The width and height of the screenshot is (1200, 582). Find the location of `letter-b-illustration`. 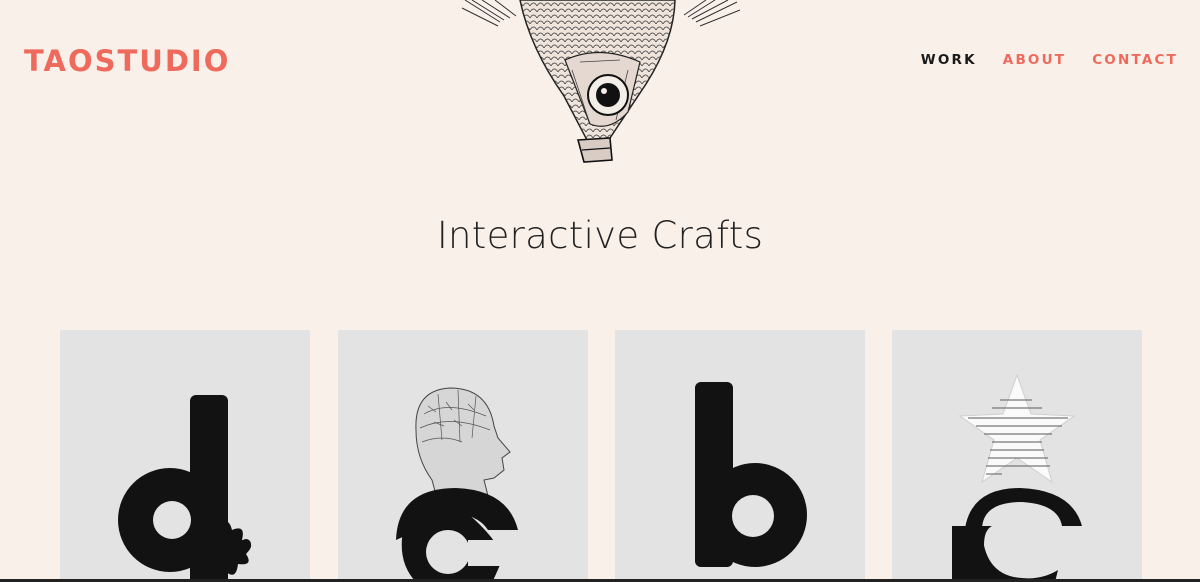

letter-b-illustration is located at coordinates (751, 474).